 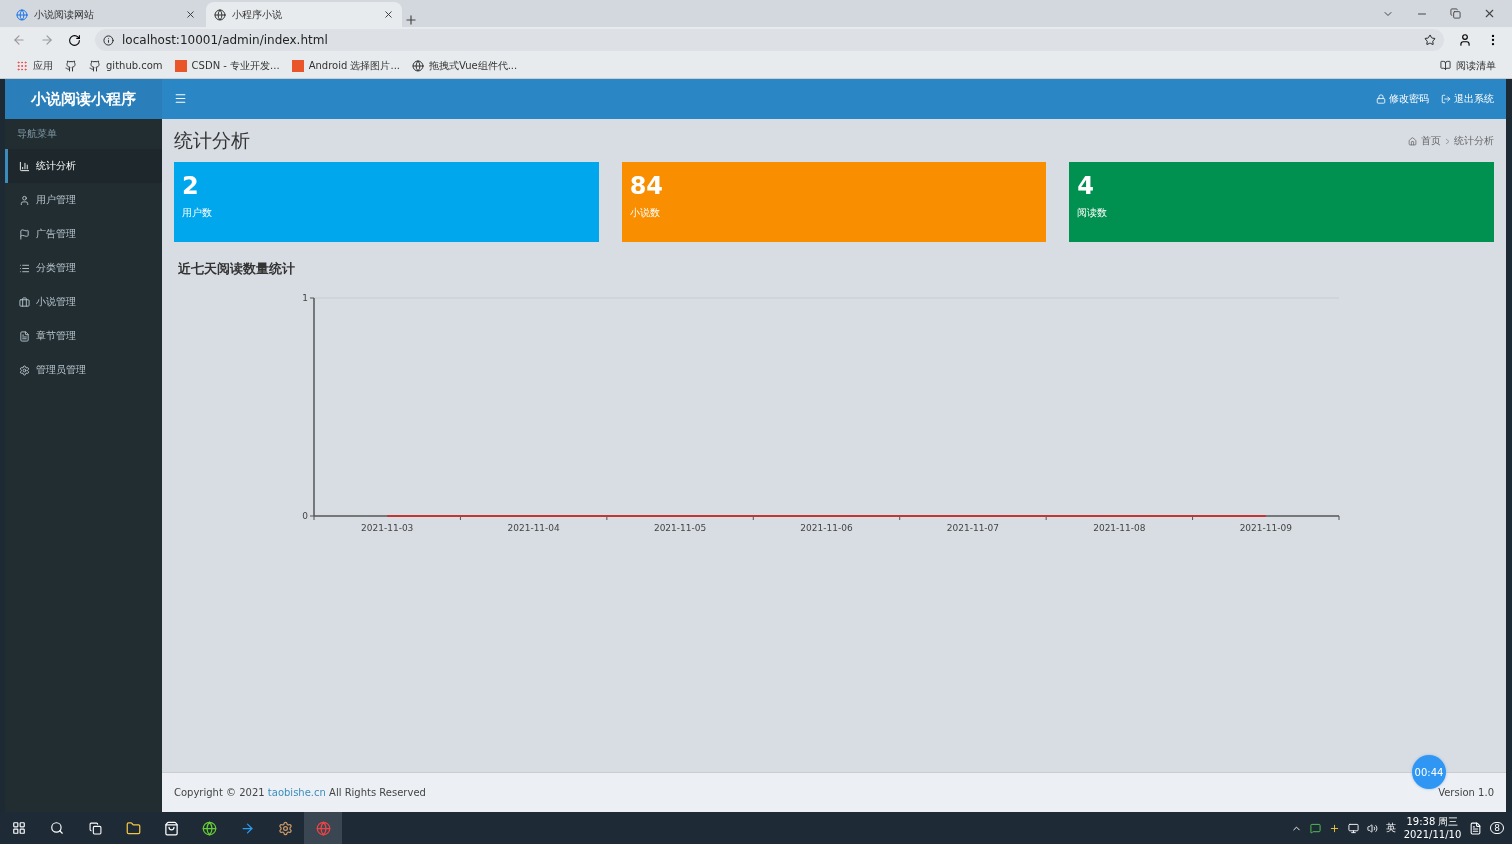 I want to click on x-tick-label: 2021-11-03, so click(x=387, y=528).